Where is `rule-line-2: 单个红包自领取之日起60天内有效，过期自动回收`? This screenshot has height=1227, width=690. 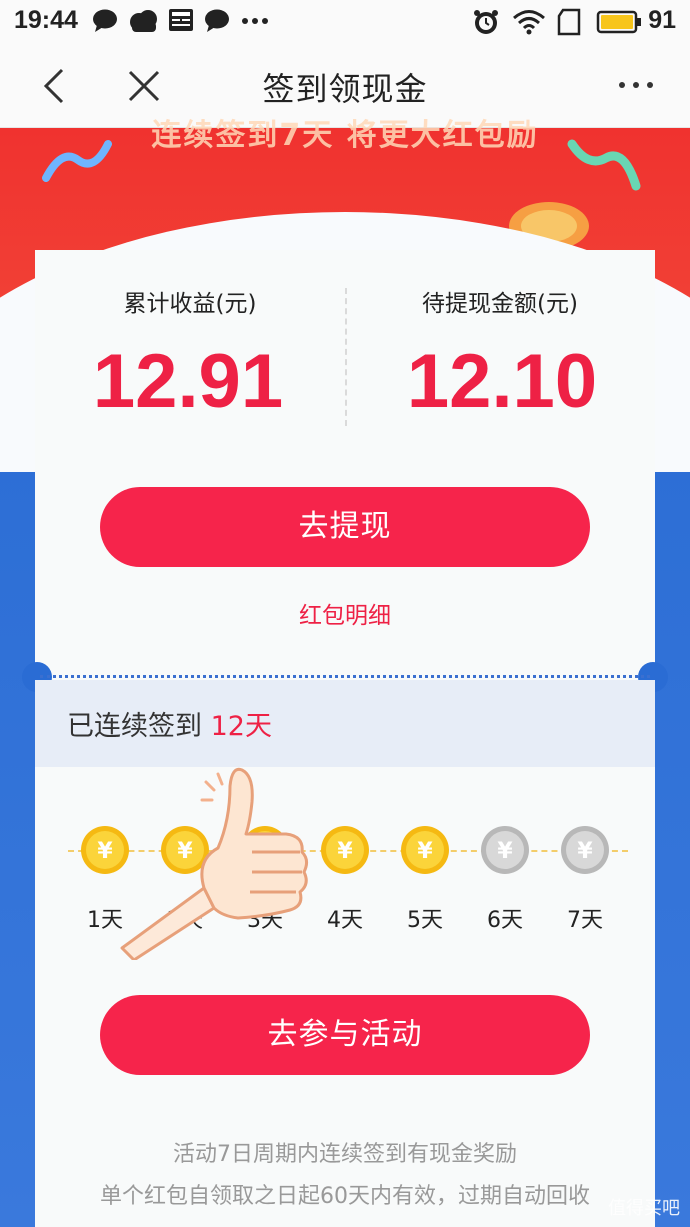
rule-line-2: 单个红包自领取之日起60天内有效，过期自动回收 is located at coordinates (345, 1196).